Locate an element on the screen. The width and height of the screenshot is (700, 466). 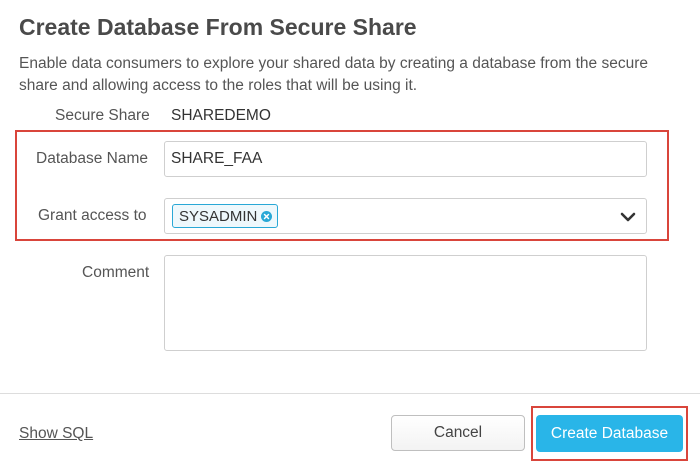
database-name-input is located at coordinates (405, 159).